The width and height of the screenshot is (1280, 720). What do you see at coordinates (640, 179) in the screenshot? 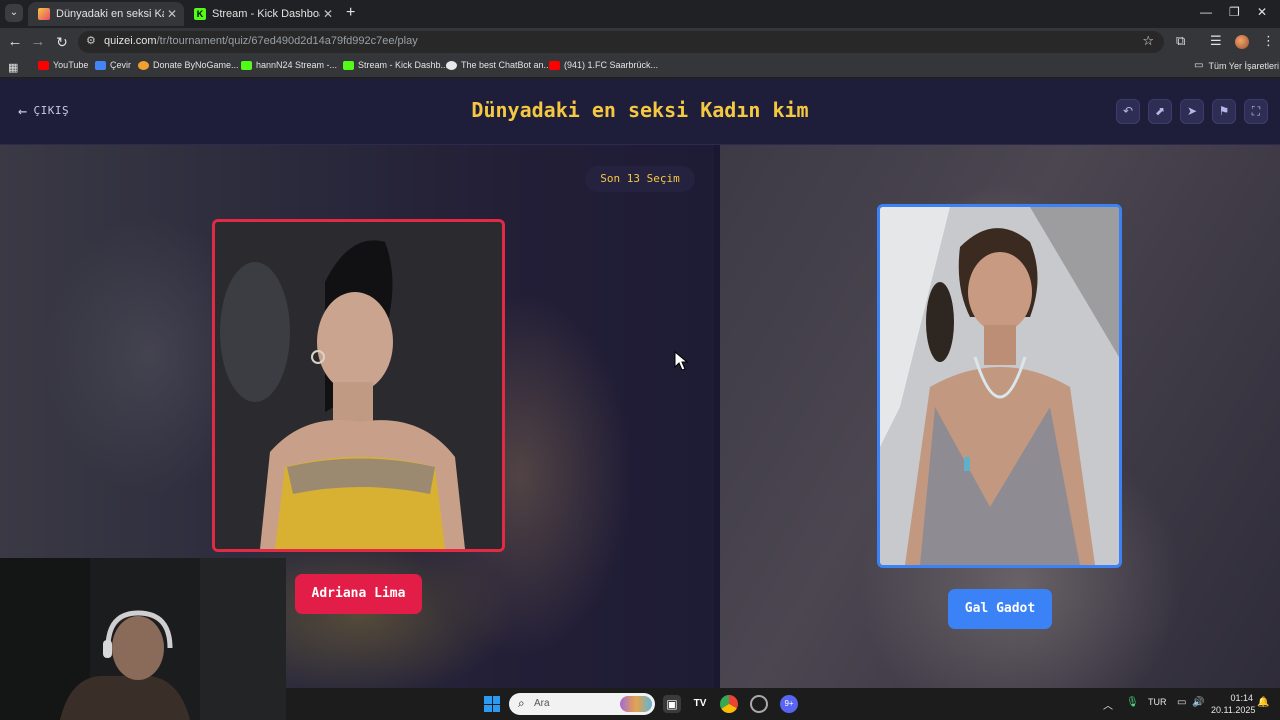
I see `recent-choices-badge: Son 13 Seçim` at bounding box center [640, 179].